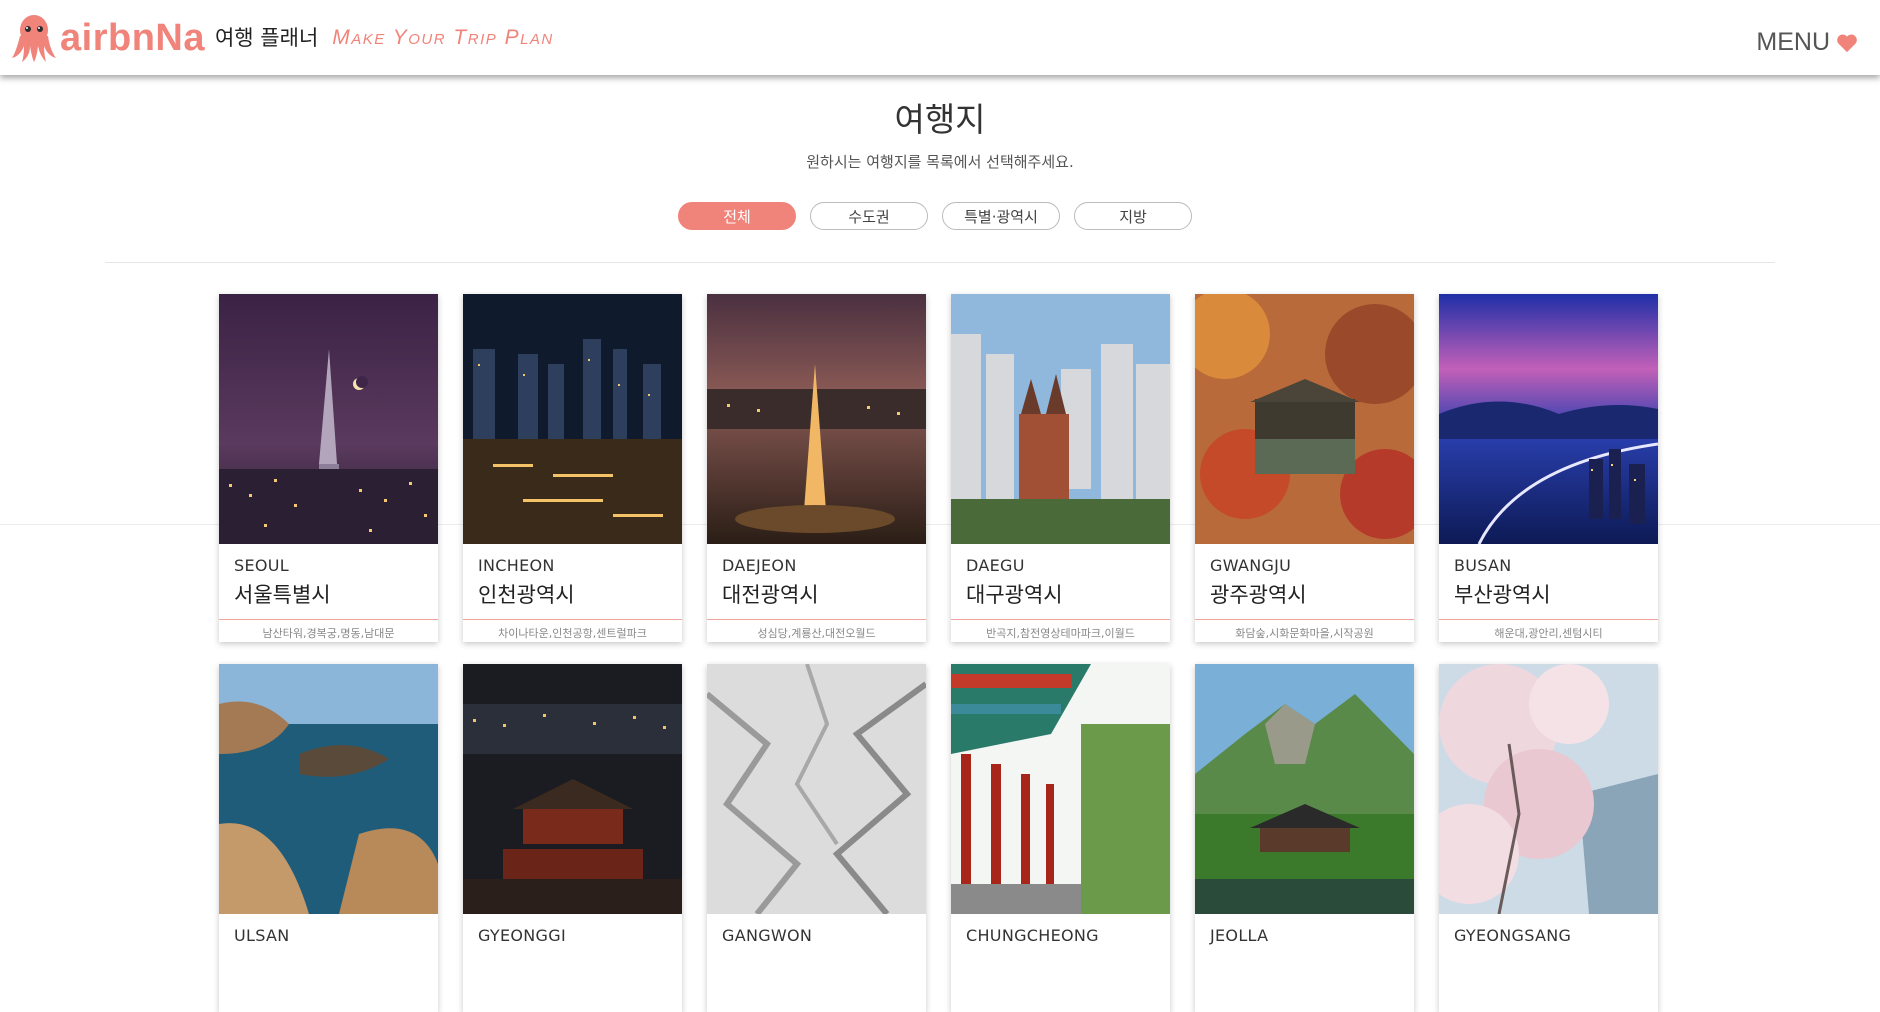  I want to click on chungcheong-photo, so click(1060, 789).